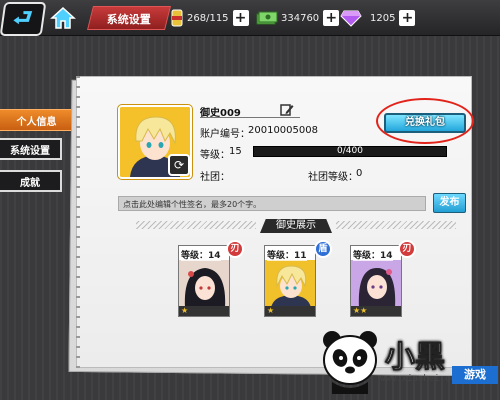 This screenshot has height=400, width=500. Describe the element at coordinates (250, 18) in the screenshot. I see `top-bar: ⮐ 系统设置 268/115 + 334760 + 1205 +` at that location.